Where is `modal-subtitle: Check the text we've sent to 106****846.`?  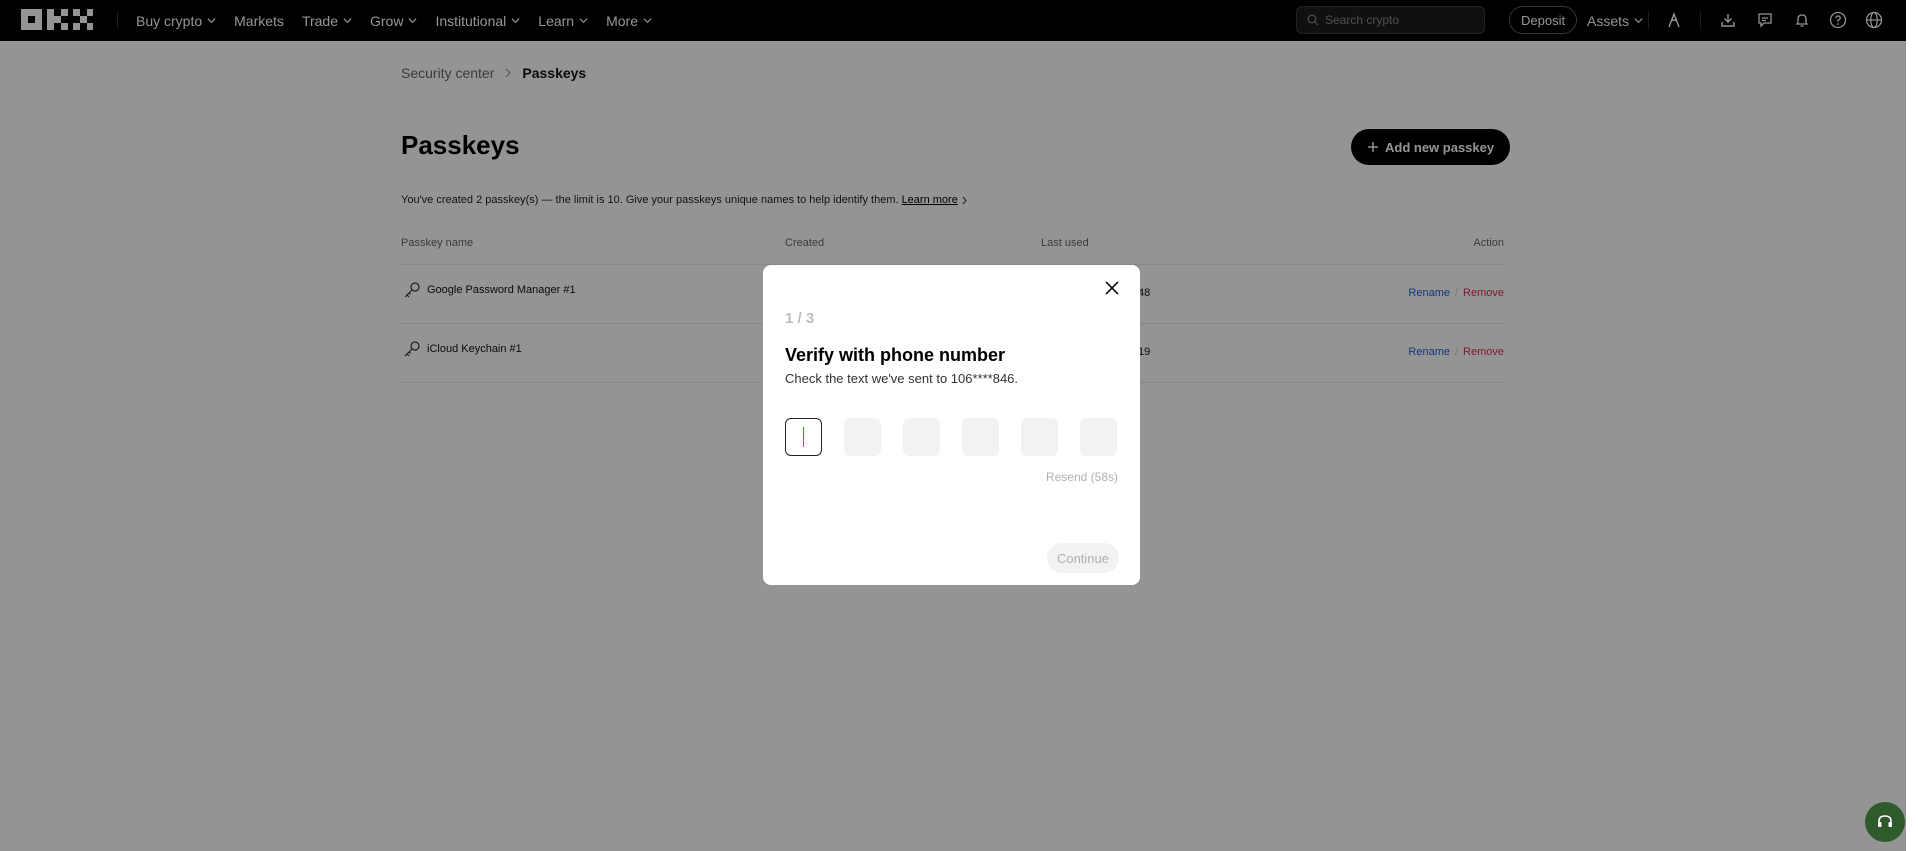 modal-subtitle: Check the text we've sent to 106****846. is located at coordinates (902, 378).